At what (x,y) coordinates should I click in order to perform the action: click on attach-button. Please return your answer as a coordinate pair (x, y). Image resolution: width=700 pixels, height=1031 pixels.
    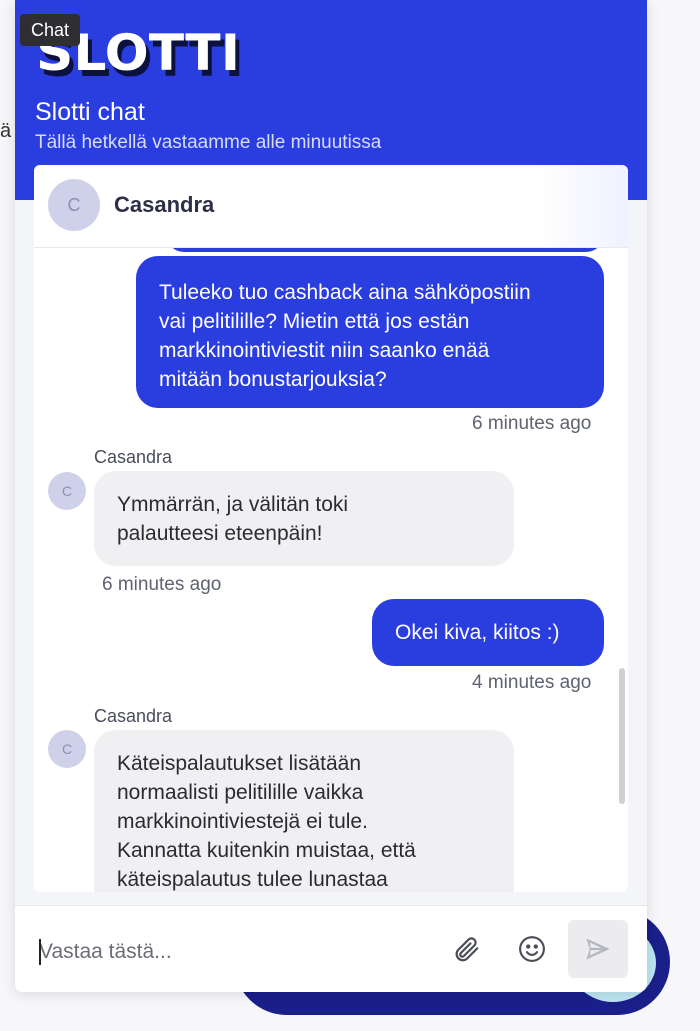
    Looking at the image, I should click on (466, 949).